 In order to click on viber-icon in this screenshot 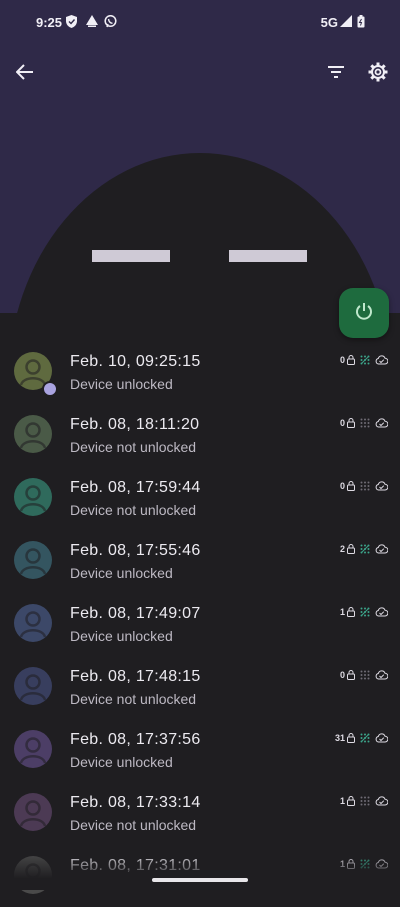, I will do `click(110, 22)`.